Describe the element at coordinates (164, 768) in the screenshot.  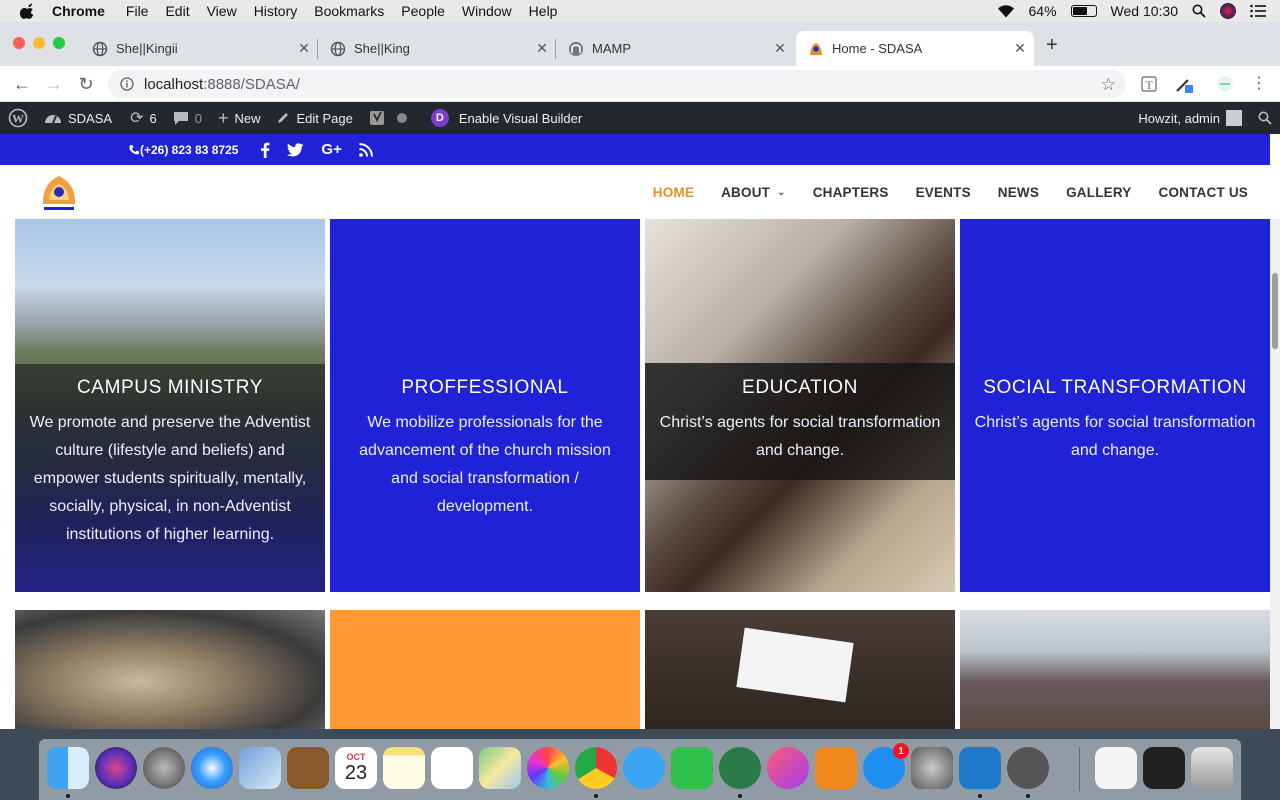
I see `launchpad-icon` at that location.